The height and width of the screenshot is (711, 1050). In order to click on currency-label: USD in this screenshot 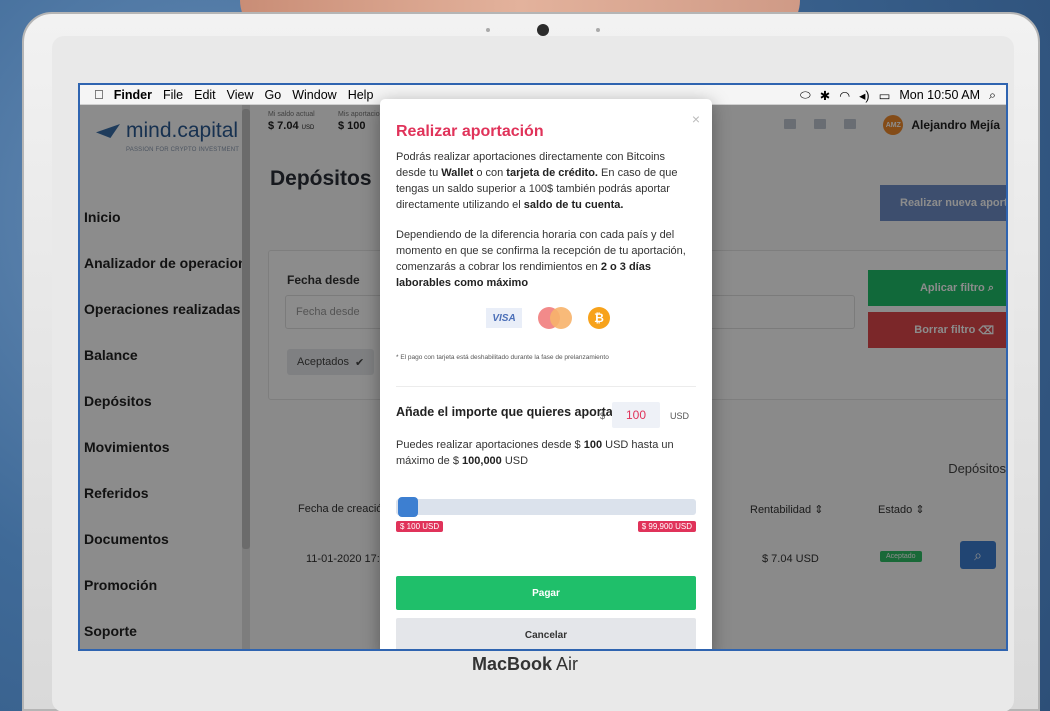, I will do `click(680, 416)`.